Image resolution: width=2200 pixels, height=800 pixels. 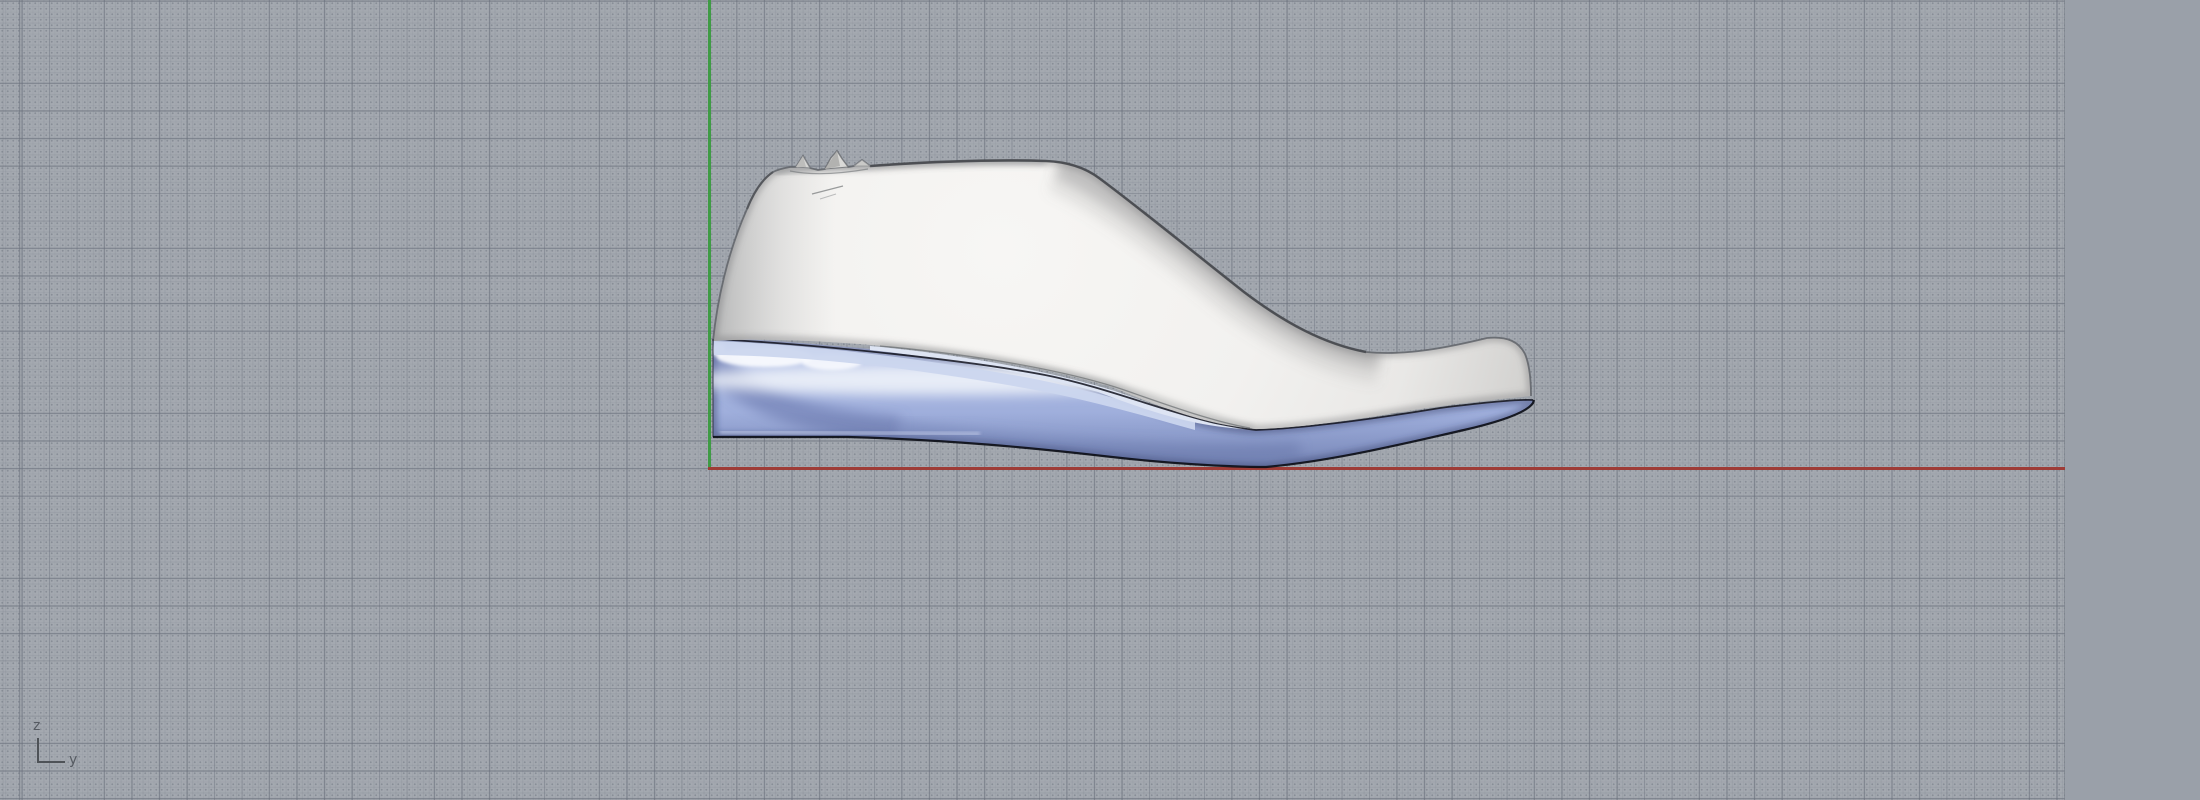 I want to click on axis-gizmo: z y, so click(x=59, y=746).